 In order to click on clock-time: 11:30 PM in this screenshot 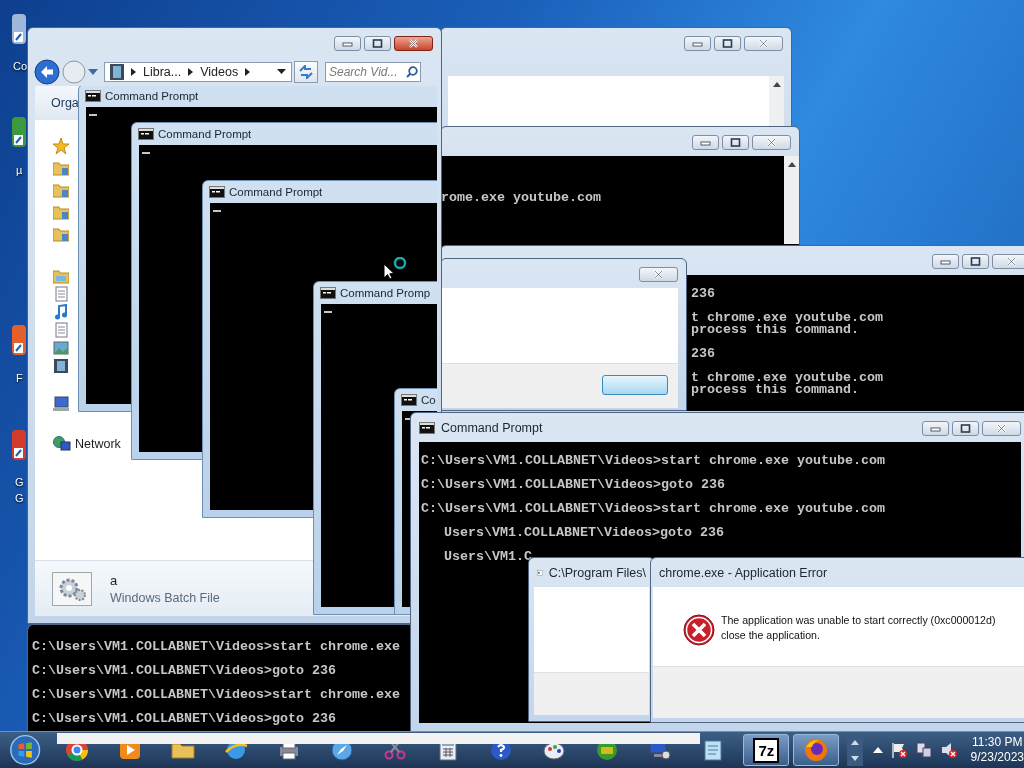, I will do `click(997, 742)`.